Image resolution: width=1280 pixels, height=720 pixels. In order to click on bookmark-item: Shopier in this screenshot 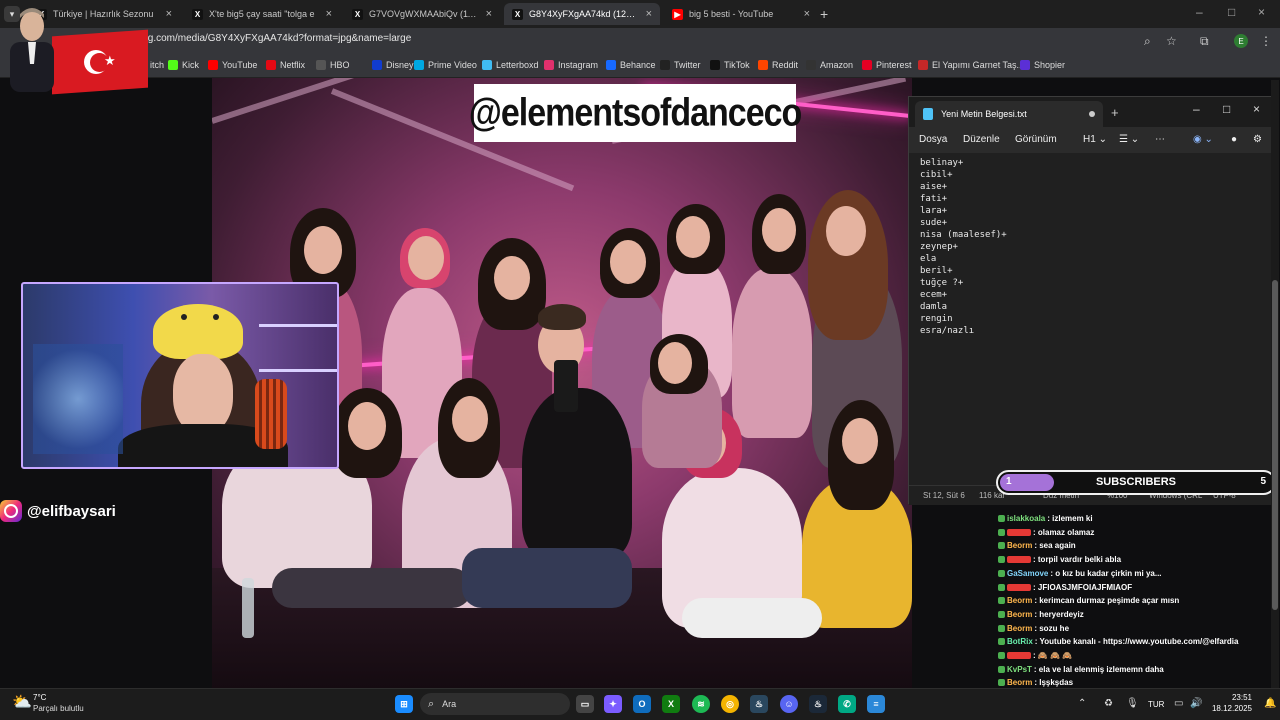, I will do `click(1042, 65)`.